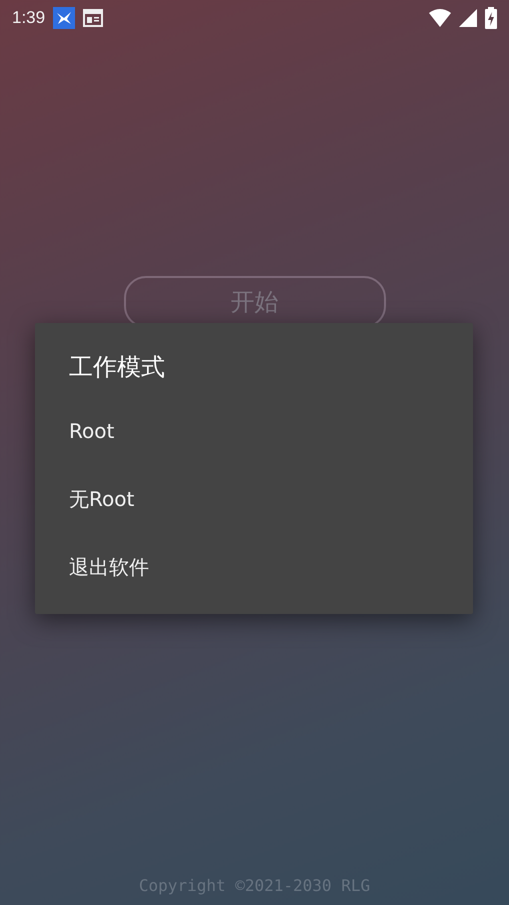 The width and height of the screenshot is (509, 905). Describe the element at coordinates (117, 367) in the screenshot. I see `dialog-title: 工作模式` at that location.